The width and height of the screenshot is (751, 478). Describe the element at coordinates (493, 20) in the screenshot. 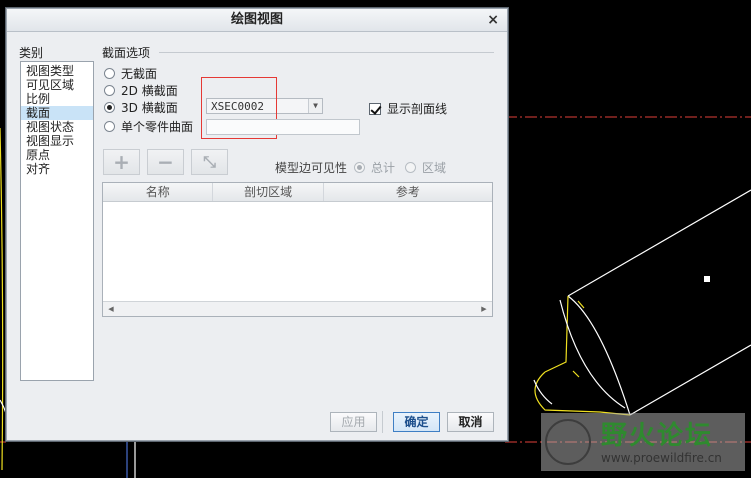

I see `close-icon: ×` at that location.